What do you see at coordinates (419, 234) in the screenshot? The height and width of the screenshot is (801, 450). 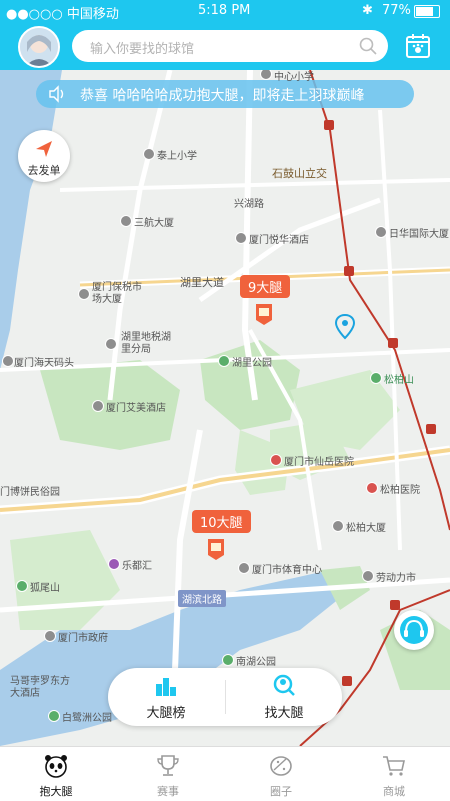 I see `map-label: 日华国际大厦` at bounding box center [419, 234].